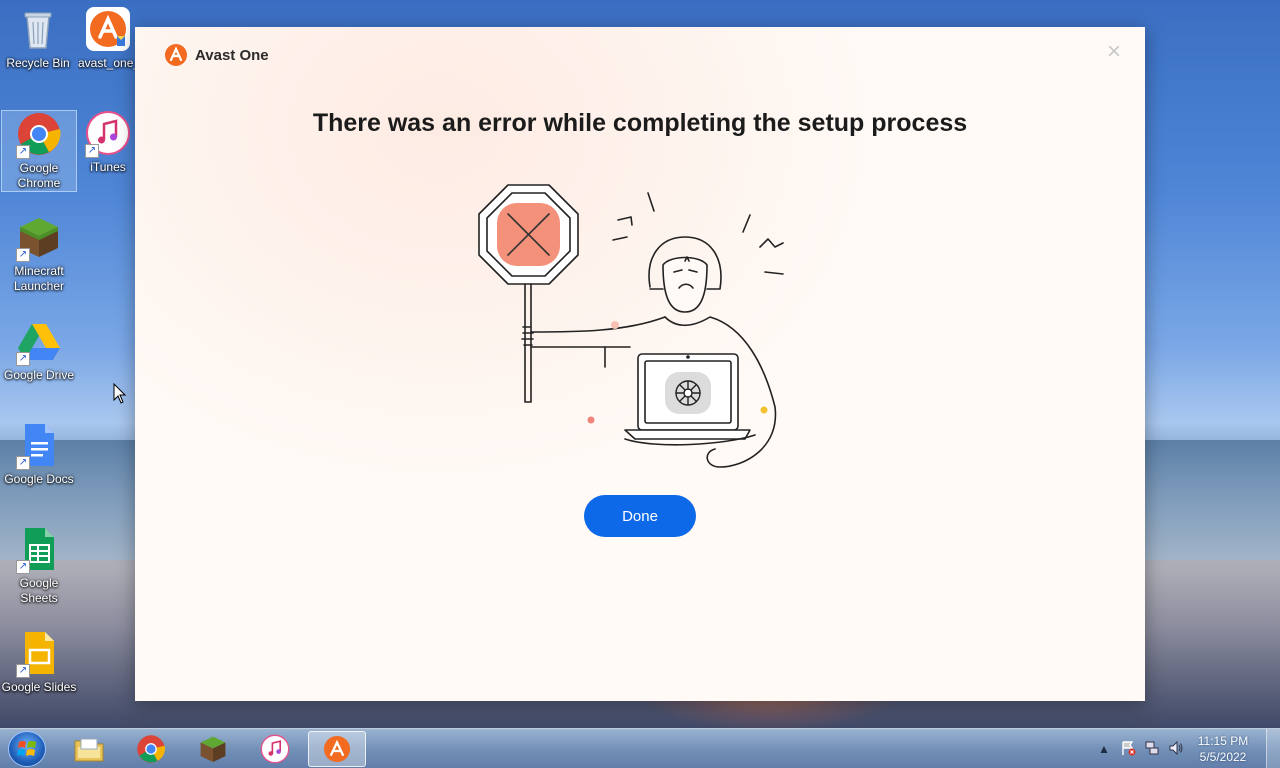 The width and height of the screenshot is (1280, 768). What do you see at coordinates (176, 55) in the screenshot?
I see `avast-logo-icon` at bounding box center [176, 55].